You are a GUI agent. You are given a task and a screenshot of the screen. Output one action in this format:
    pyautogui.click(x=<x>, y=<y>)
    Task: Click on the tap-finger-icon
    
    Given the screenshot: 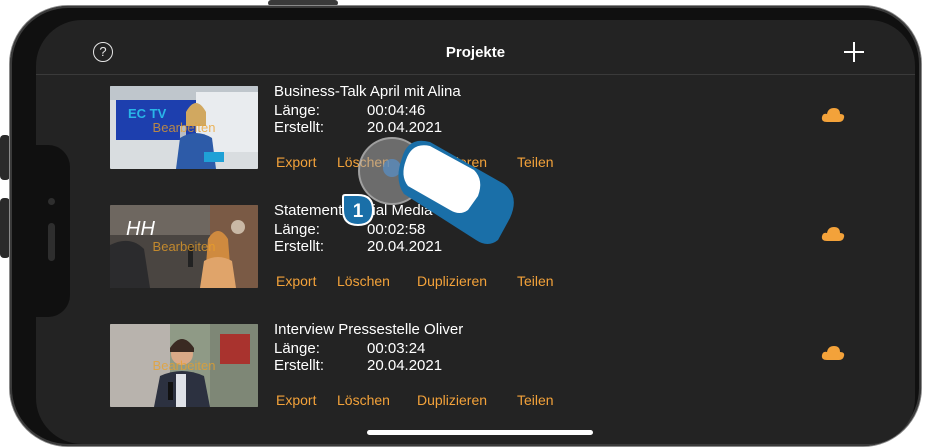 What is the action you would take?
    pyautogui.click(x=456, y=192)
    